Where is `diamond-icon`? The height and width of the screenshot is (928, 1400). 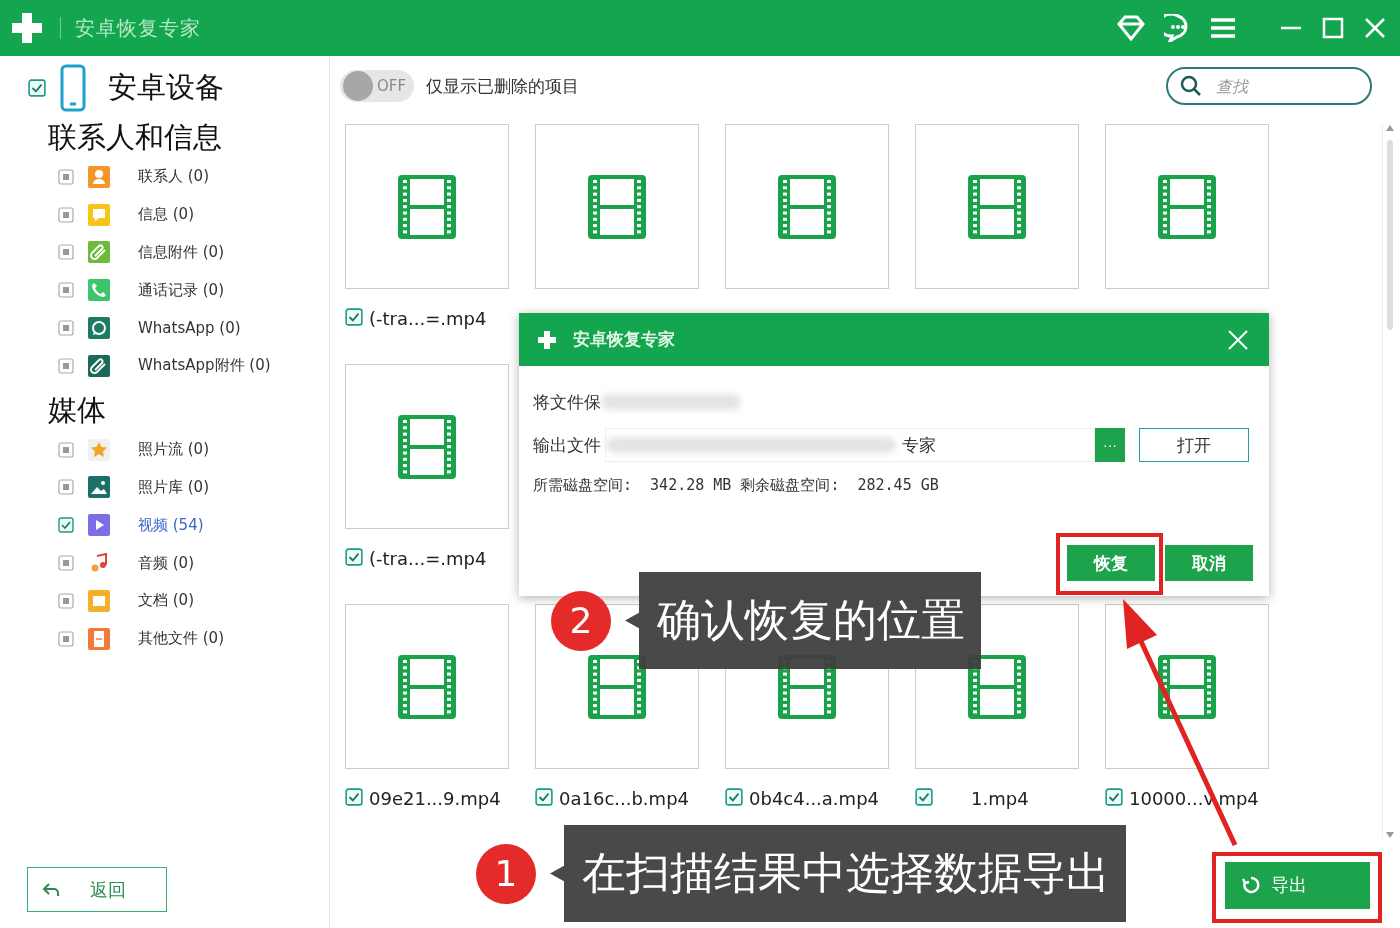 diamond-icon is located at coordinates (1131, 28).